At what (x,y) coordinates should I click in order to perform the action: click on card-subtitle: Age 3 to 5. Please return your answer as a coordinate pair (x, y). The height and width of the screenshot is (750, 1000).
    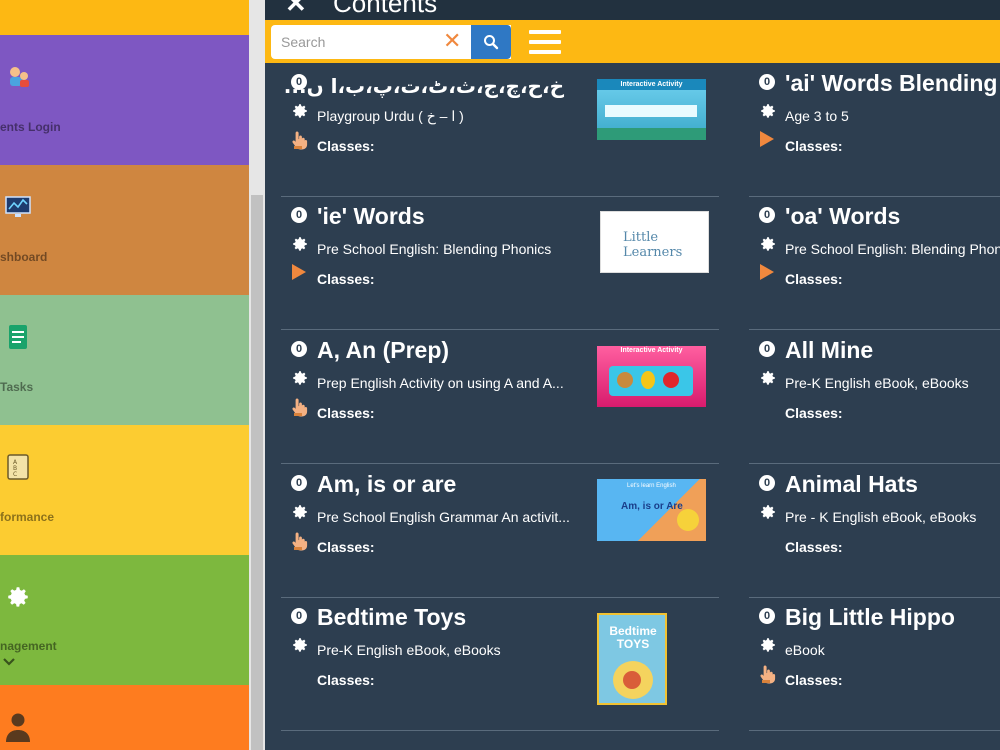
    Looking at the image, I should click on (817, 116).